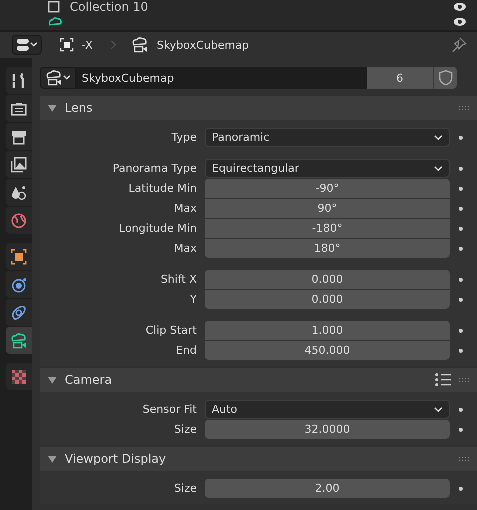  What do you see at coordinates (163, 188) in the screenshot?
I see `property-label: Latitude Min` at bounding box center [163, 188].